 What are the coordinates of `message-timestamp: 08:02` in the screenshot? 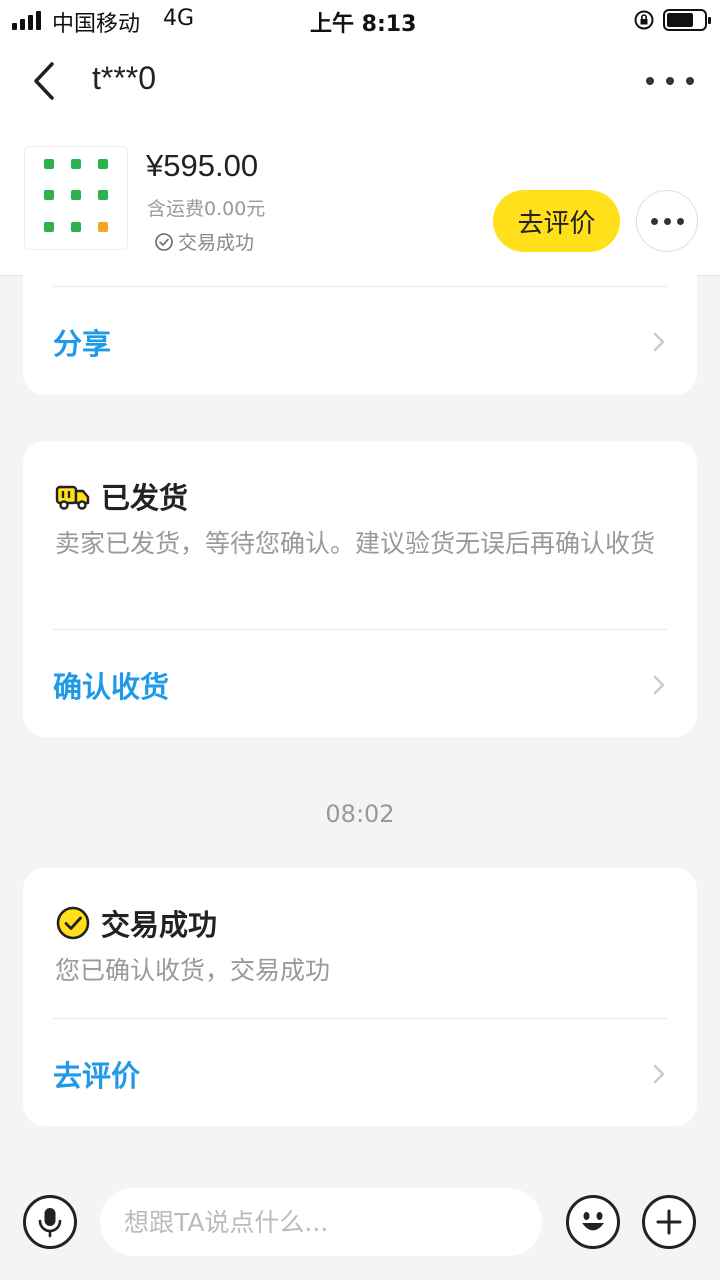 It's located at (360, 814).